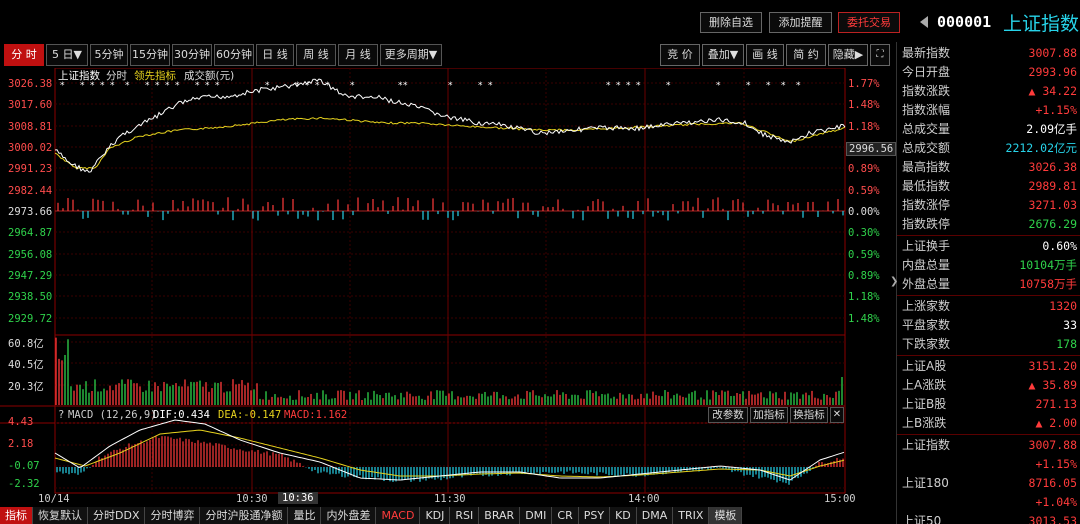  I want to click on hide-button: 隐藏▶, so click(848, 55).